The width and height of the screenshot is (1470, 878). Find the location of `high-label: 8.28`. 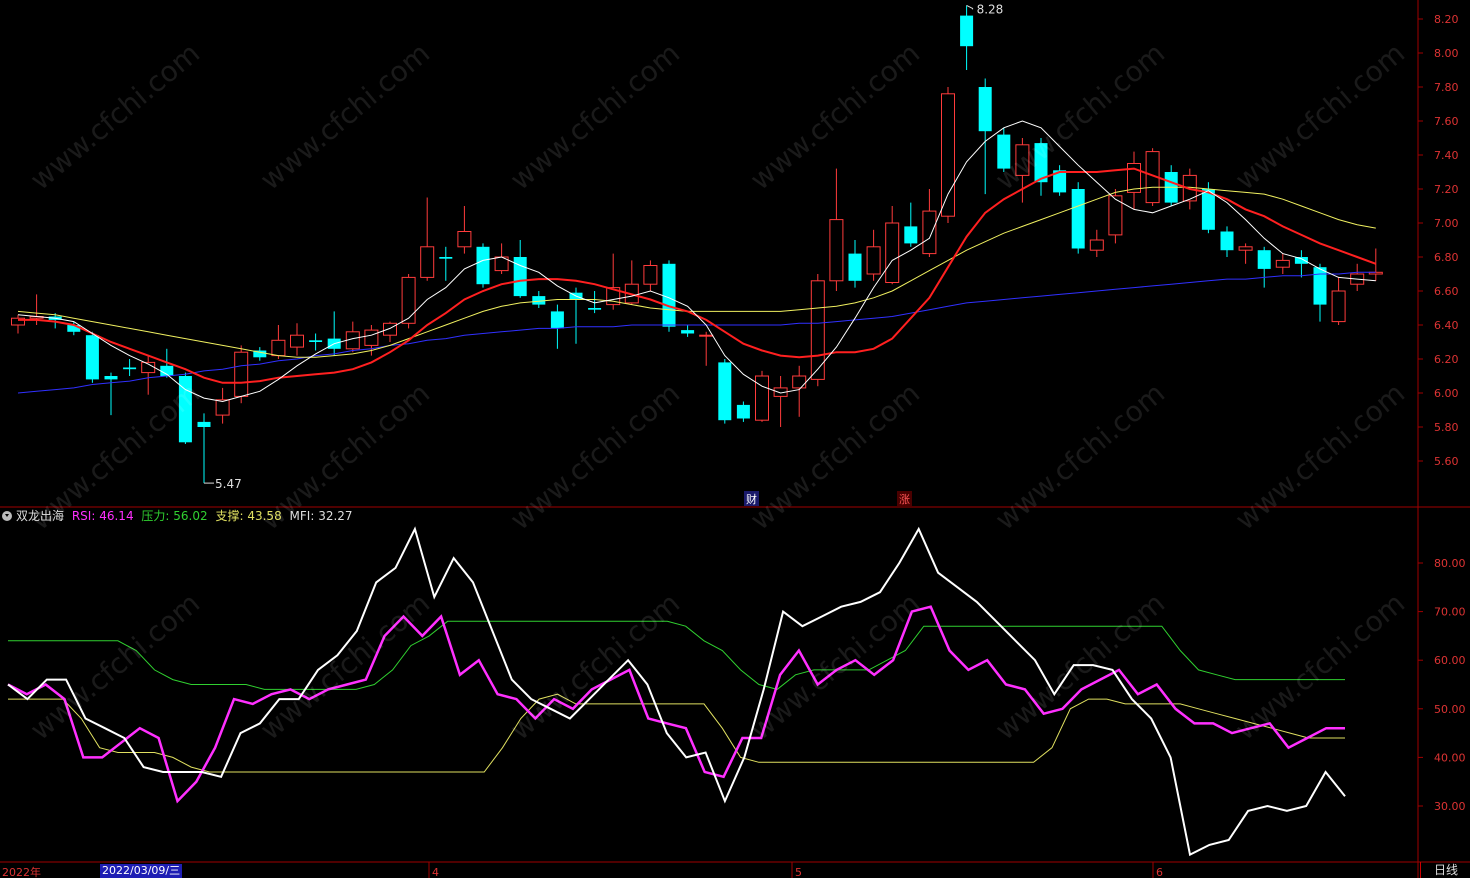

high-label: 8.28 is located at coordinates (990, 9).